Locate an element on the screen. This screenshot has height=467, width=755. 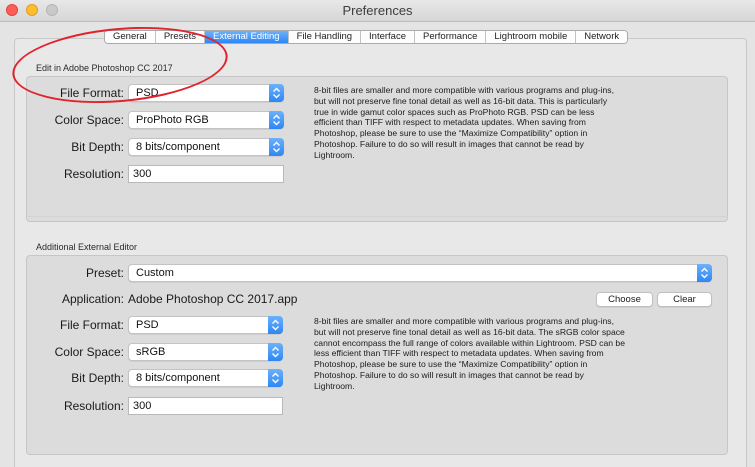
ps-file-format-select: PSD is located at coordinates (206, 93).